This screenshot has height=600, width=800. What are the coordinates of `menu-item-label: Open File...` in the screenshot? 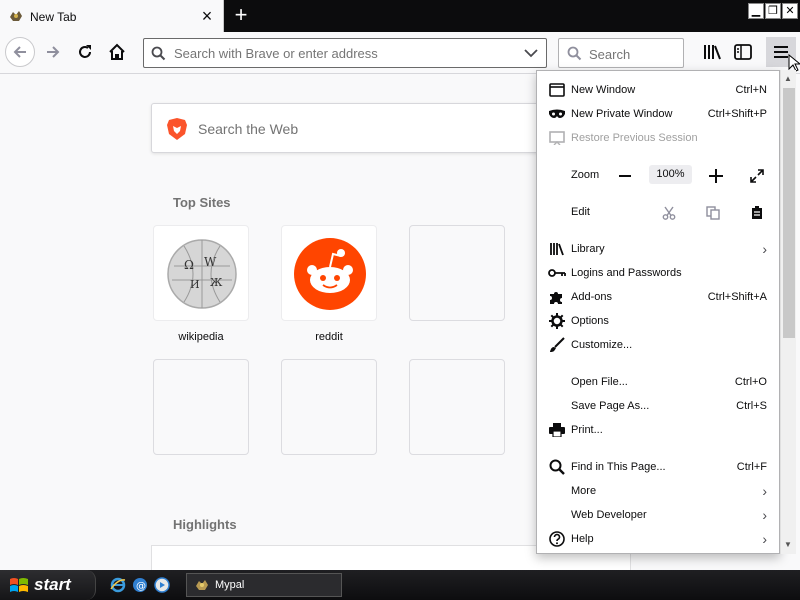 It's located at (599, 382).